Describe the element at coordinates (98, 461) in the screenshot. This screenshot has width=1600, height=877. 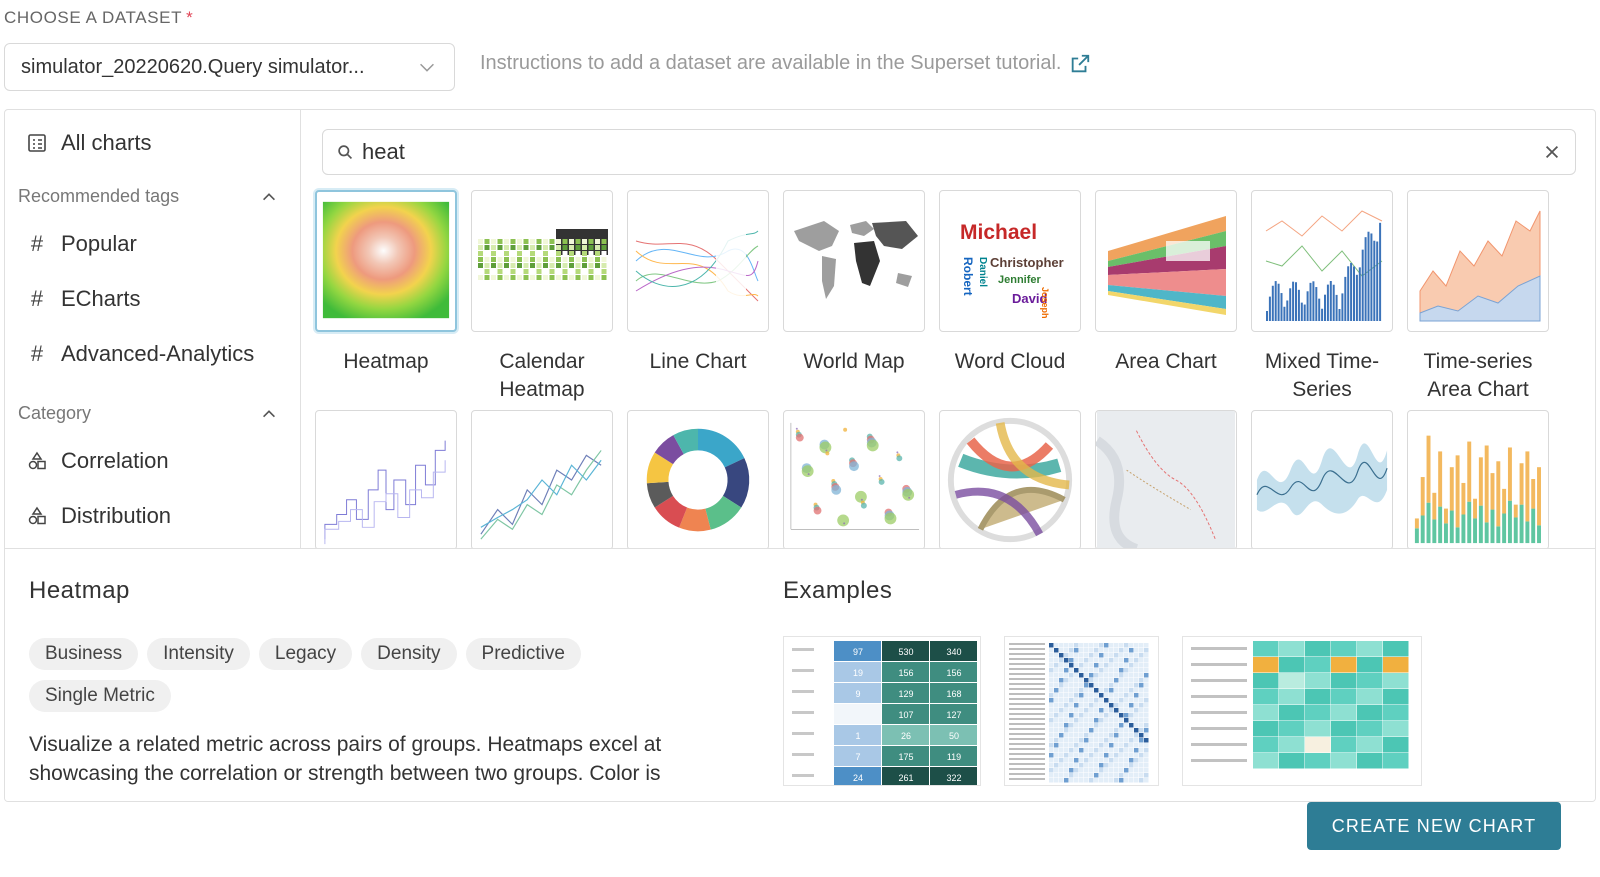
I see `sidebar-item-correlation: Correlation` at that location.